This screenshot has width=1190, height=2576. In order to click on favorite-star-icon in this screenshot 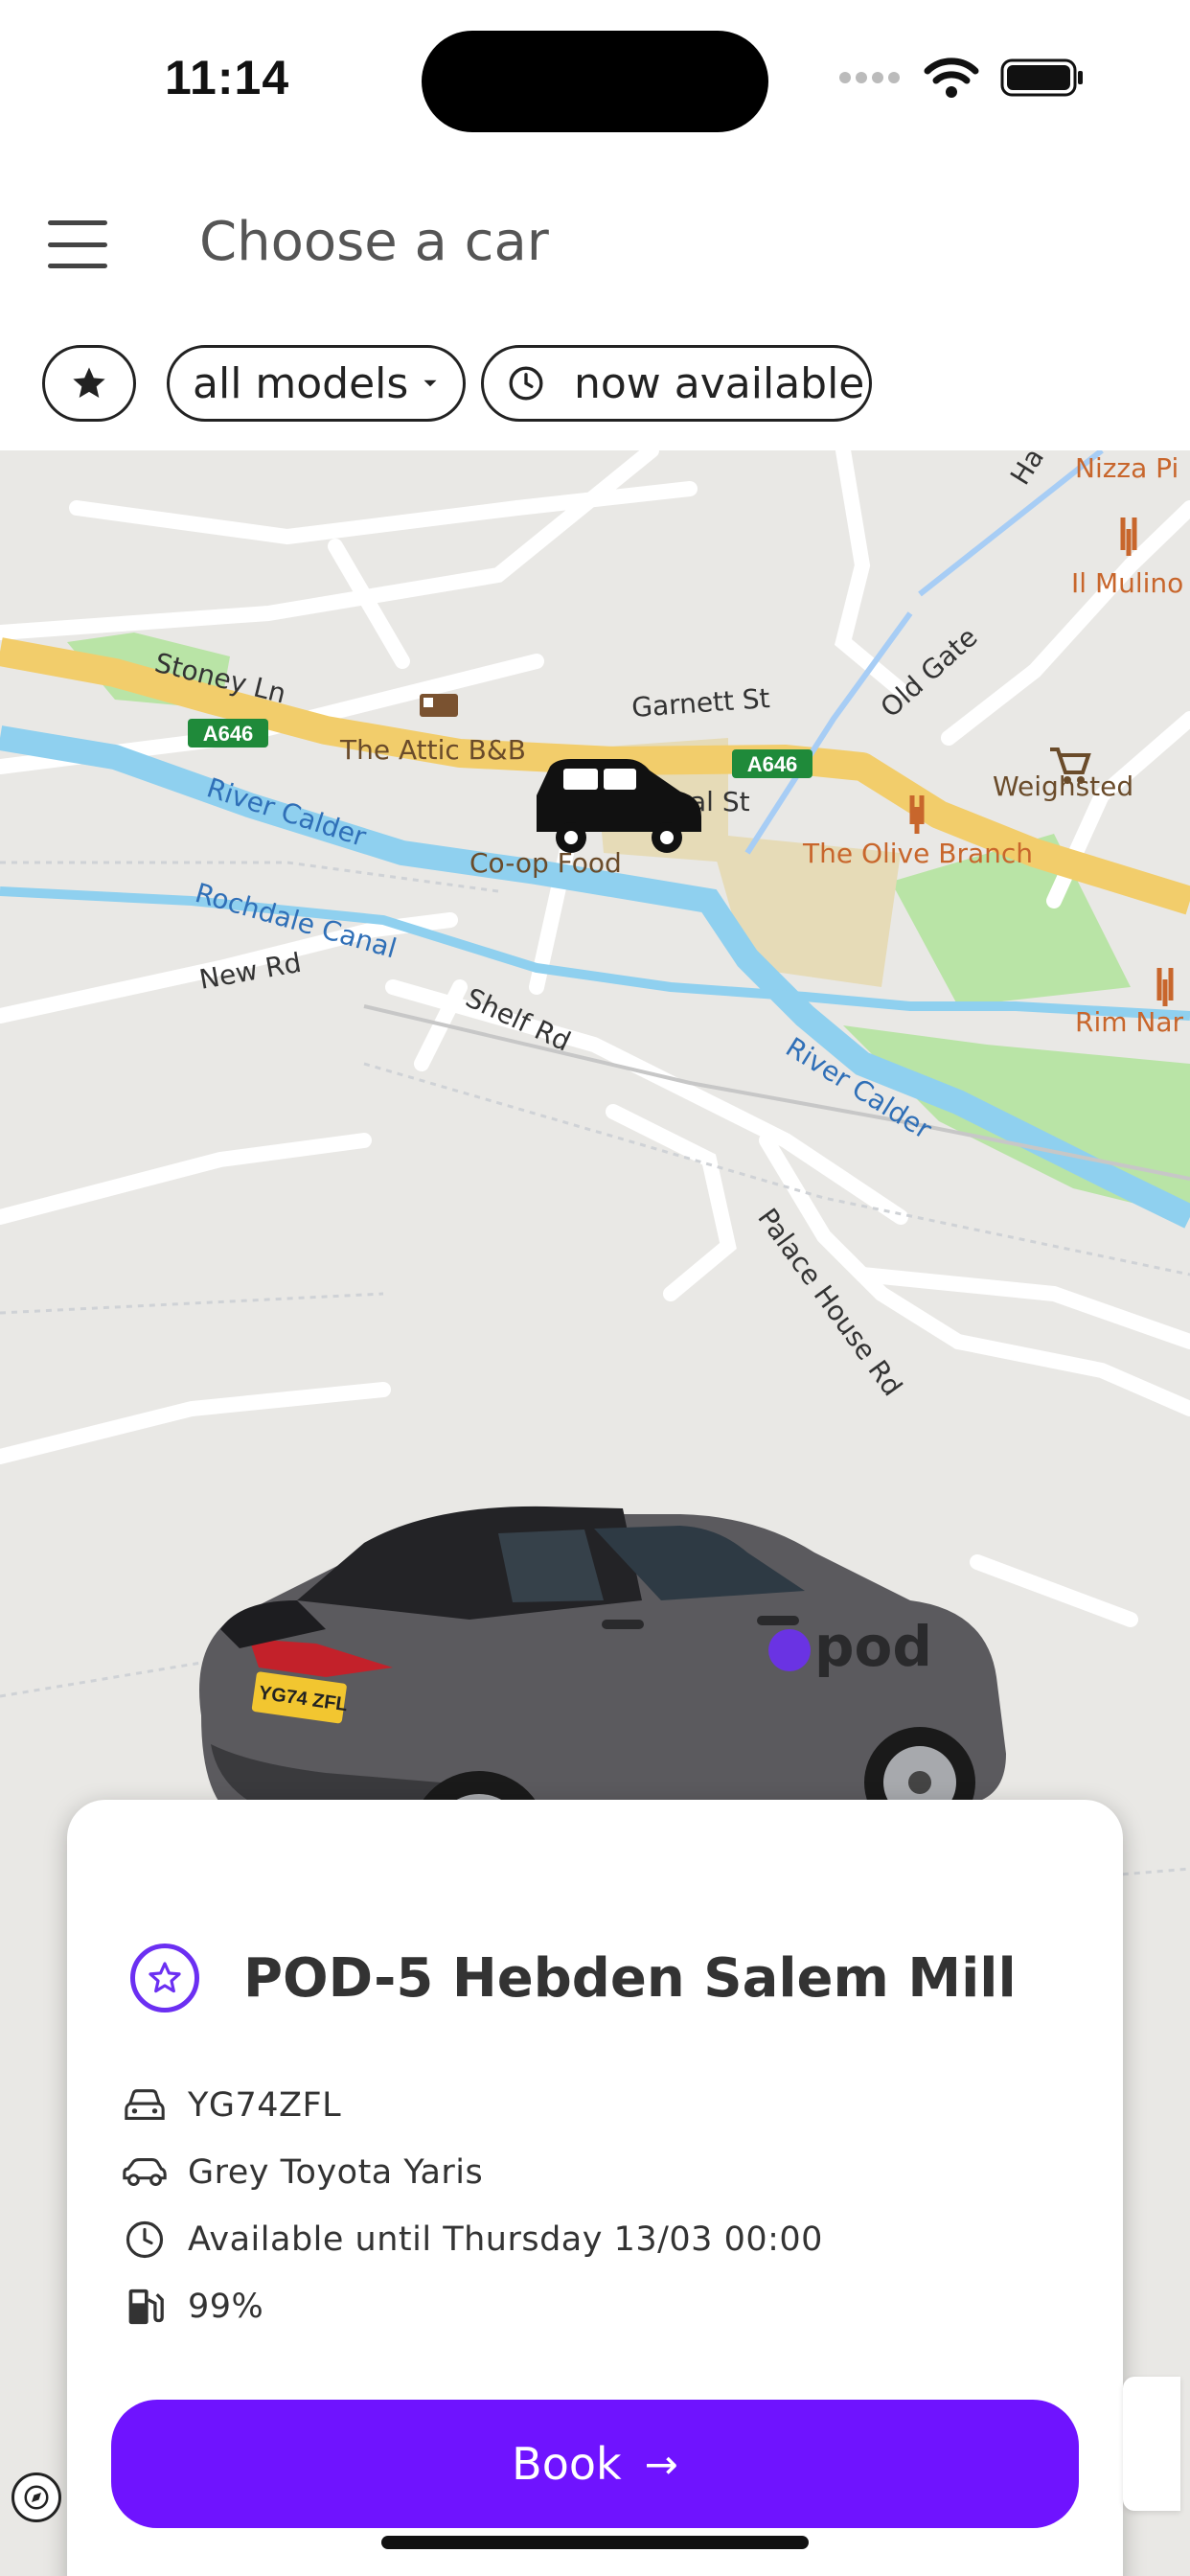, I will do `click(164, 1978)`.